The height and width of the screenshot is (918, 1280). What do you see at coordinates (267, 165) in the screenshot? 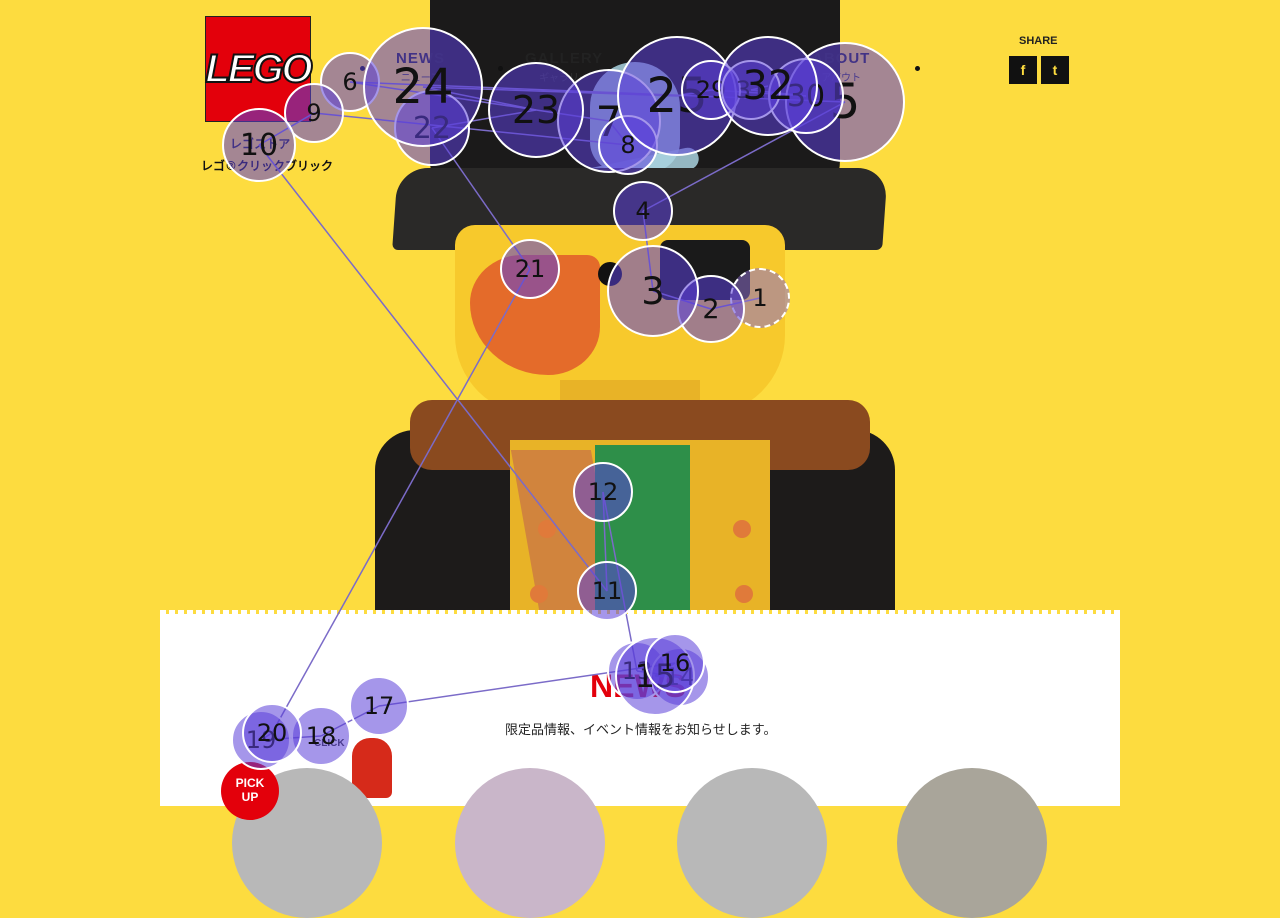
I see `click-brick-link: レゴ®クリックブリック` at bounding box center [267, 165].